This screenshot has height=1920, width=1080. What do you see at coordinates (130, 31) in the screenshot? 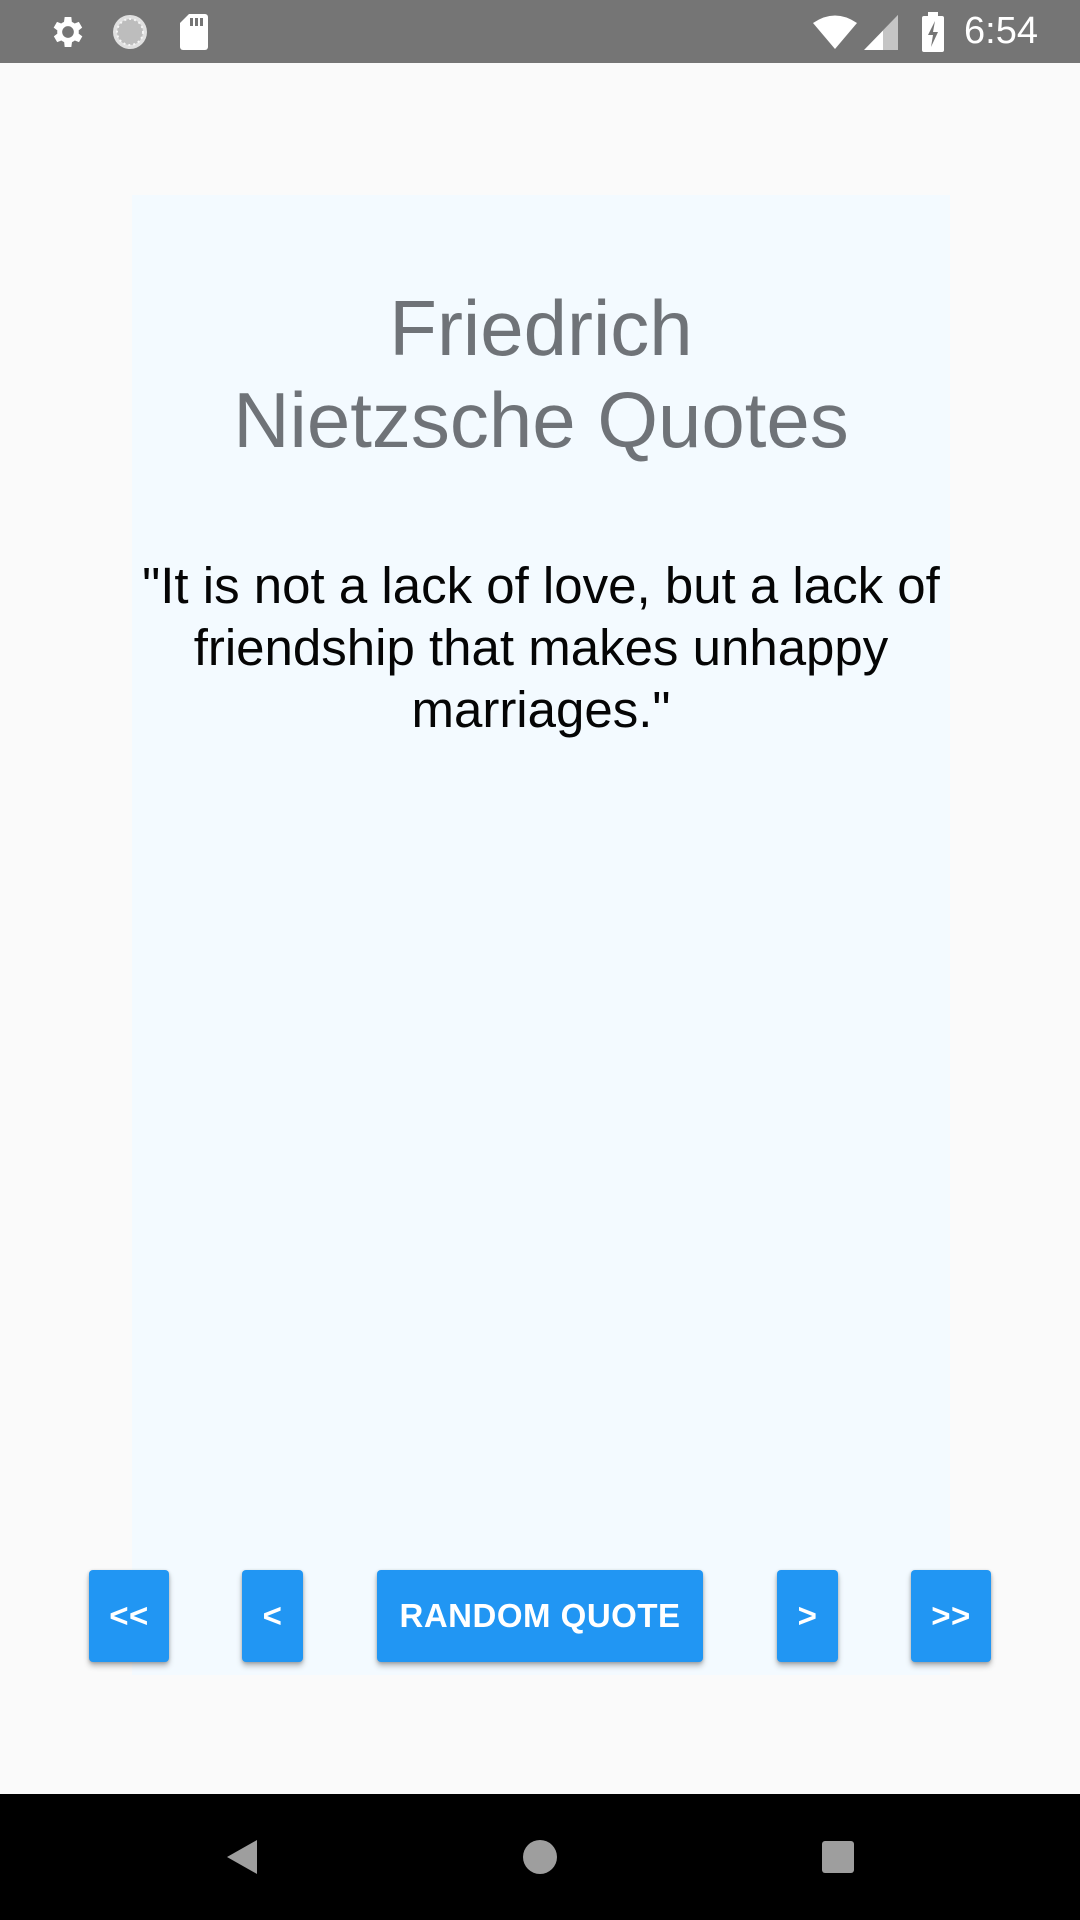
I see `loading-circle-icon` at bounding box center [130, 31].